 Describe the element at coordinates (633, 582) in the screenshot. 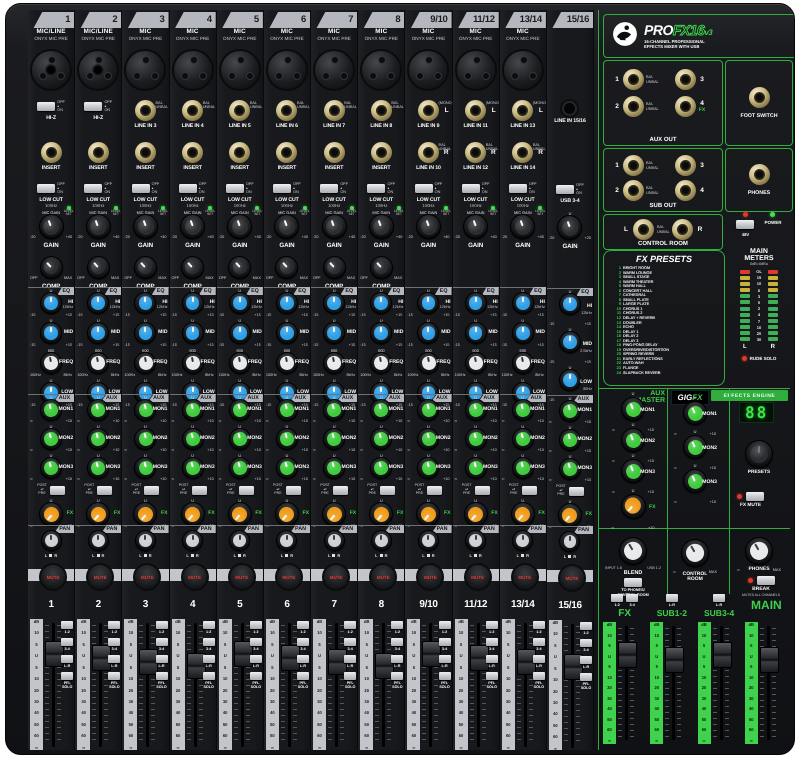

I see `to-phones-switch` at that location.